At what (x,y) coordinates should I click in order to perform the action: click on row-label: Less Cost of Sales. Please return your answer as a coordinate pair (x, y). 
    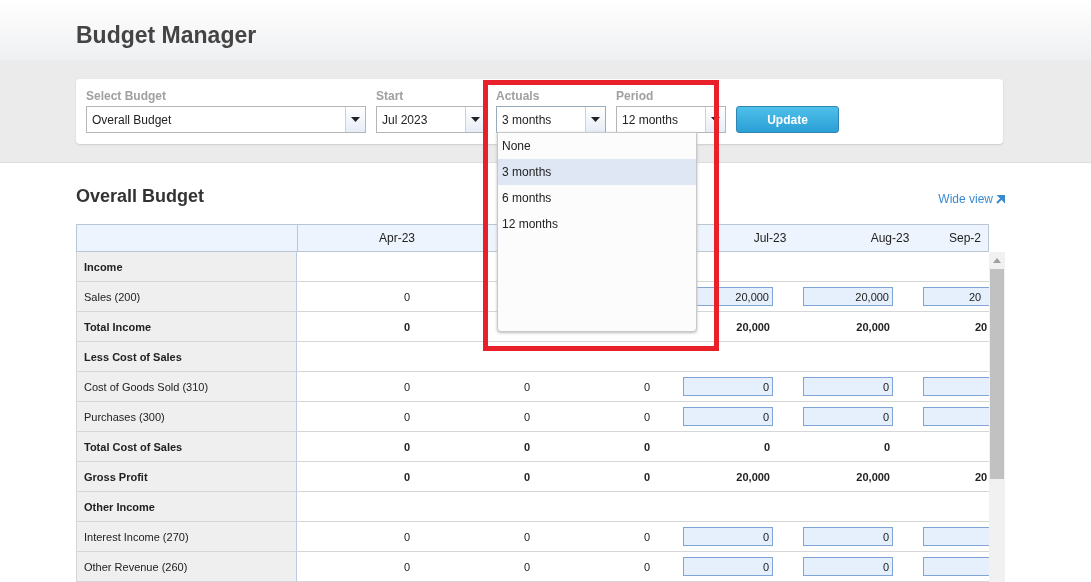
    Looking at the image, I should click on (133, 356).